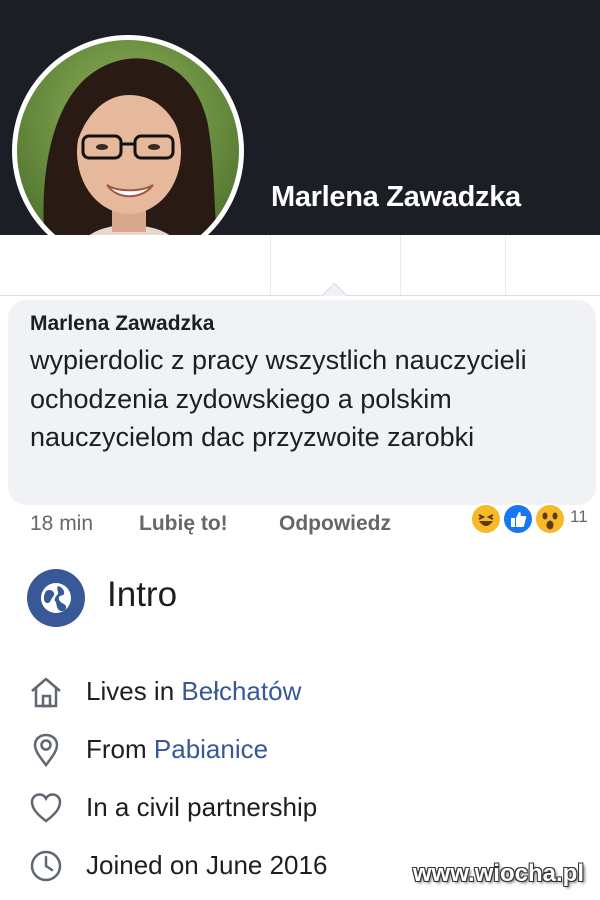  I want to click on city-link: Bełchatów, so click(241, 691).